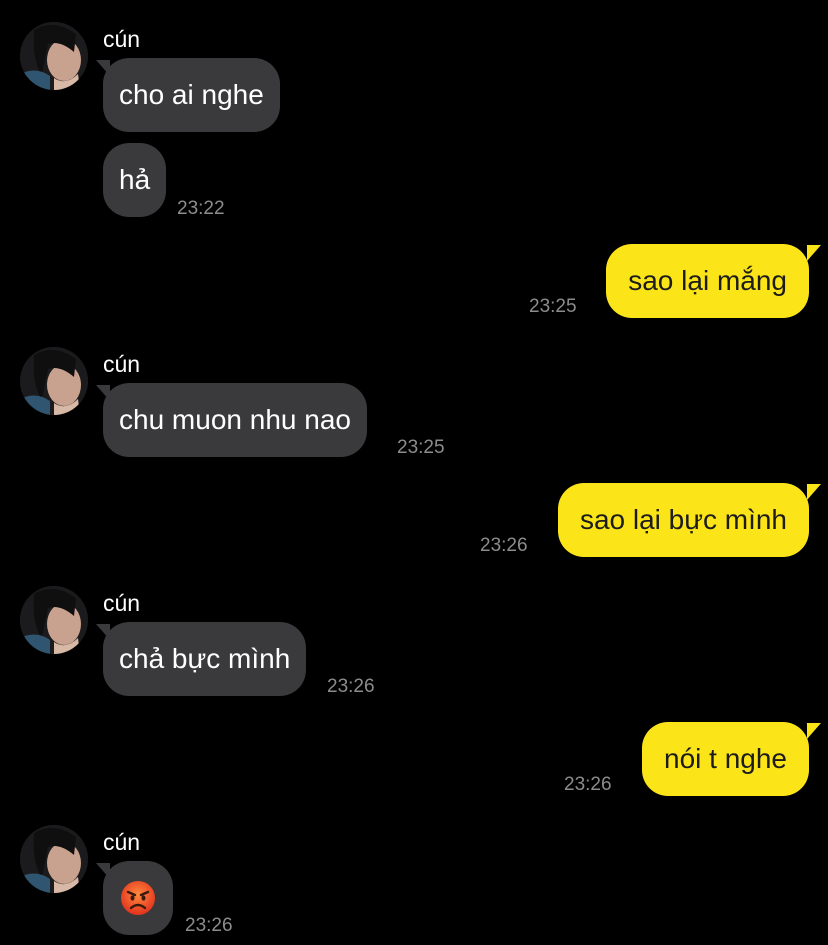 The height and width of the screenshot is (945, 828). Describe the element at coordinates (707, 281) in the screenshot. I see `message-bubble: sao lại mắng` at that location.